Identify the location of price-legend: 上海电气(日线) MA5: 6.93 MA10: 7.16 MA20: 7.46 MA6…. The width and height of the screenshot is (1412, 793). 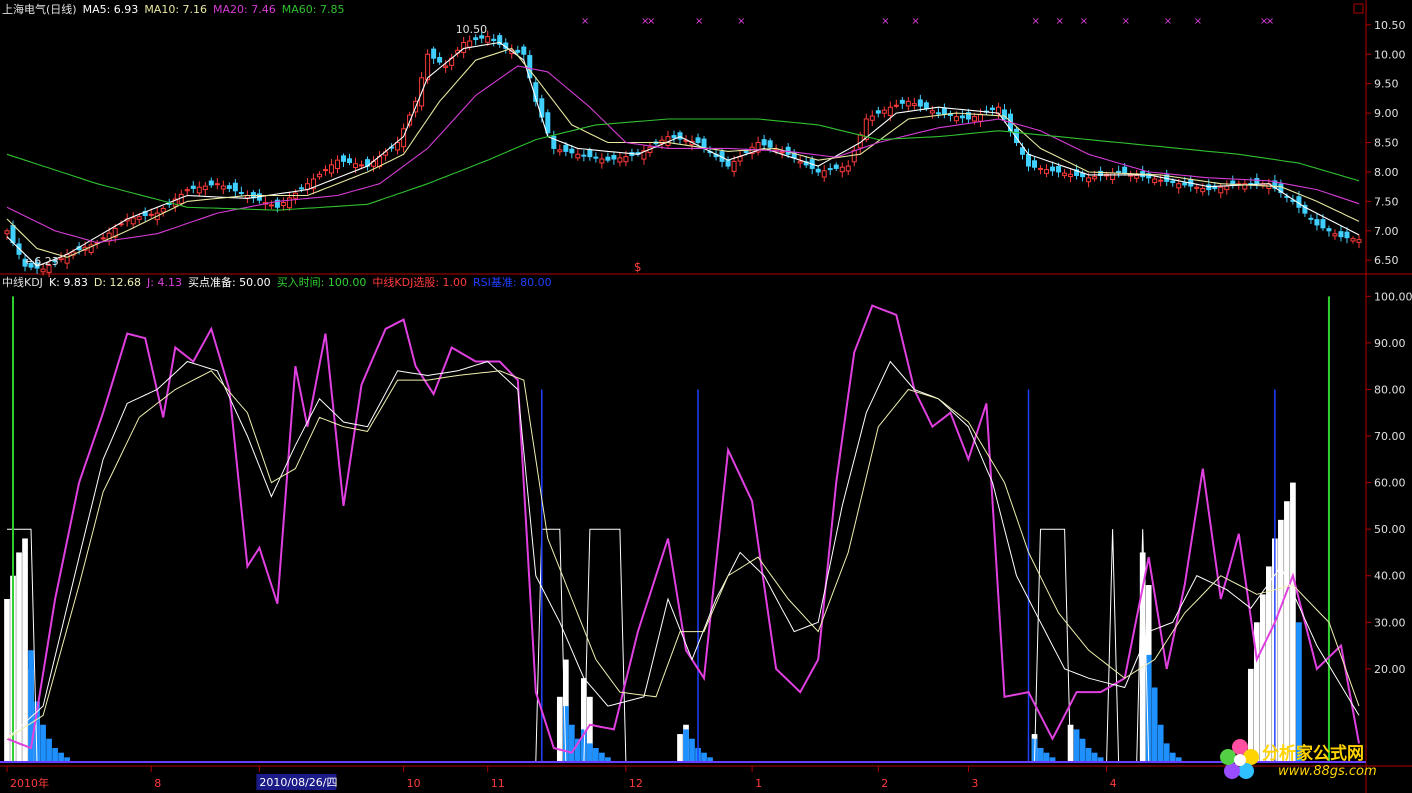
(176, 10).